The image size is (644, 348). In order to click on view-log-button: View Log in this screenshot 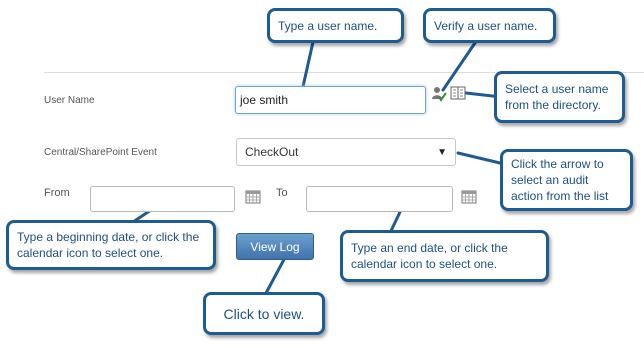, I will do `click(275, 246)`.